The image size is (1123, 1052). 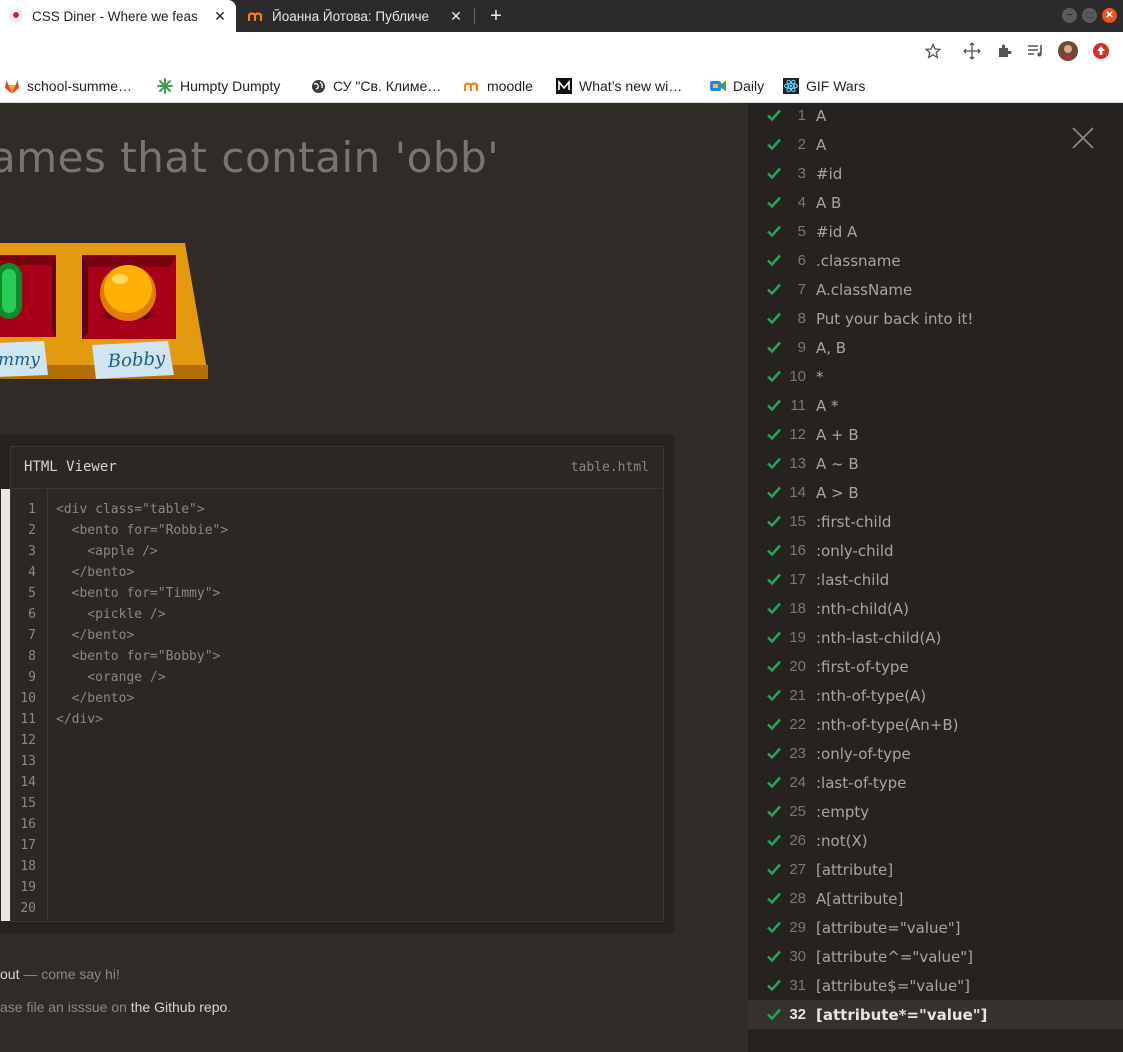 I want to click on level-item: 8 Put your back into it!, so click(x=935, y=318).